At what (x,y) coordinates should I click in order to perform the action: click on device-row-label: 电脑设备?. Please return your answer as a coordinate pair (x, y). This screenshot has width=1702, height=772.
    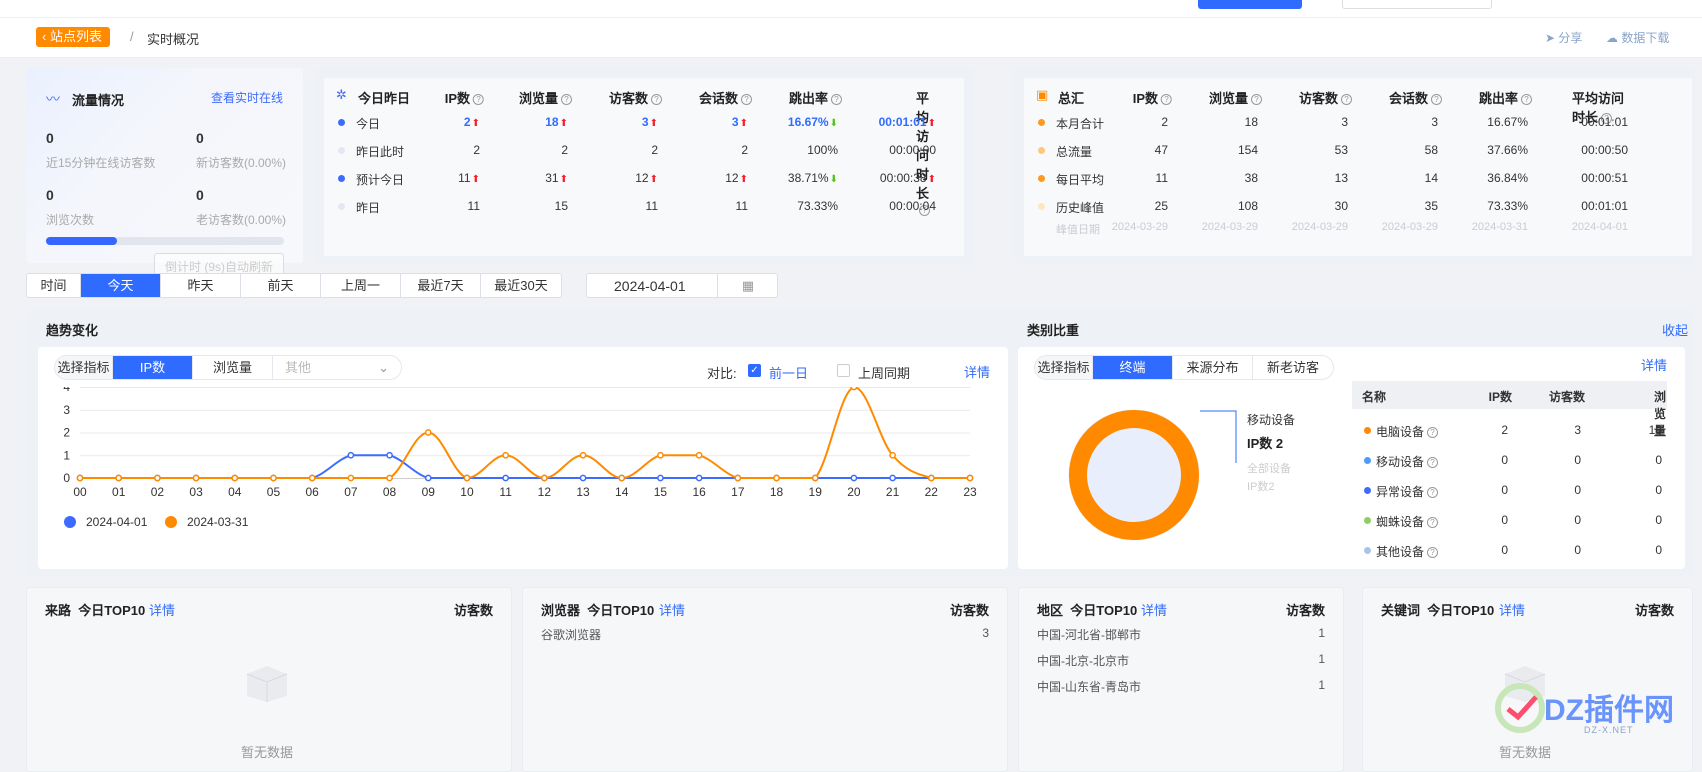
    Looking at the image, I should click on (1407, 431).